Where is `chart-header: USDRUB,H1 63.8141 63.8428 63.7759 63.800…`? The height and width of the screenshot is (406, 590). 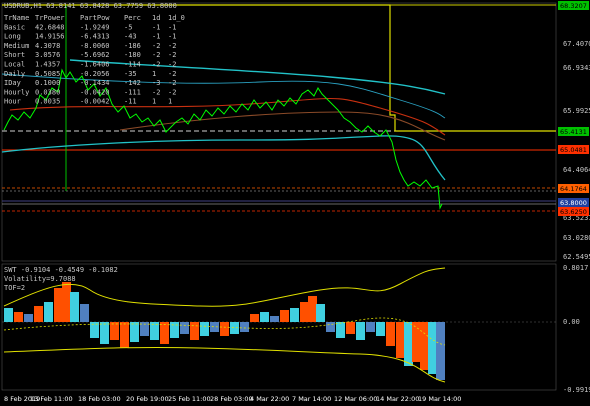
chart-header: USDRUB,H1 63.8141 63.8428 63.7759 63.800… is located at coordinates (90, 6).